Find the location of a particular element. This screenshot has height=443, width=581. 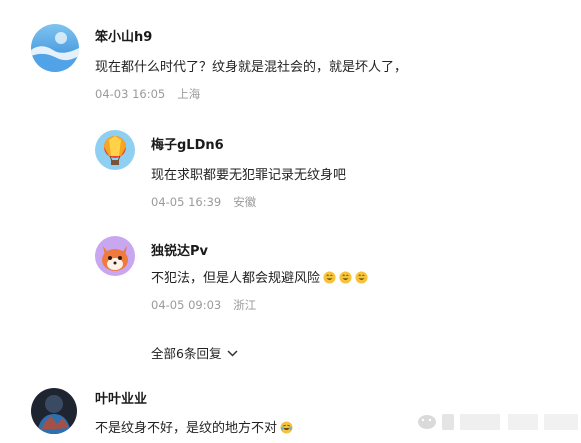

comment-text-line: 不是纹身不好，是纹的地方不对 is located at coordinates (194, 426).